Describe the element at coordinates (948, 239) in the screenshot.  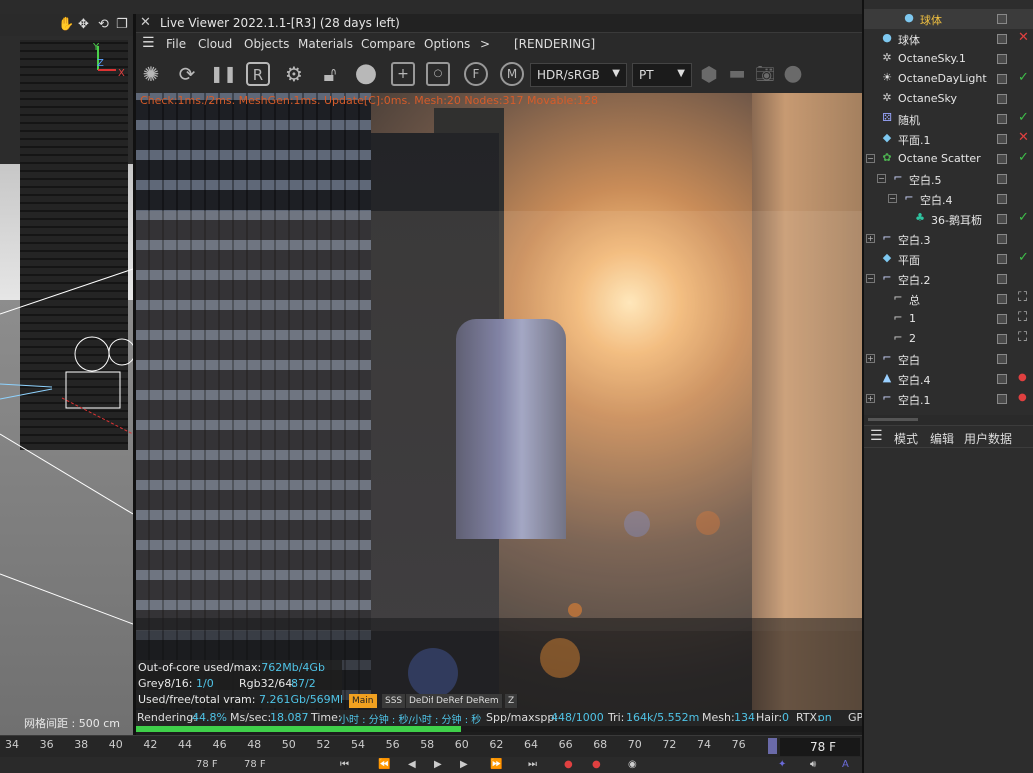
I see `object-row: + ⌐ 空白.3` at that location.